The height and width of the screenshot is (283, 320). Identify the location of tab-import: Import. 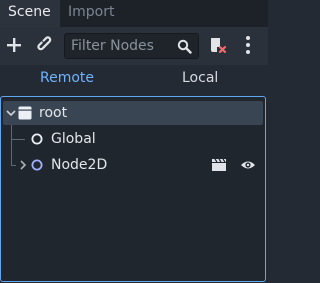
(92, 13).